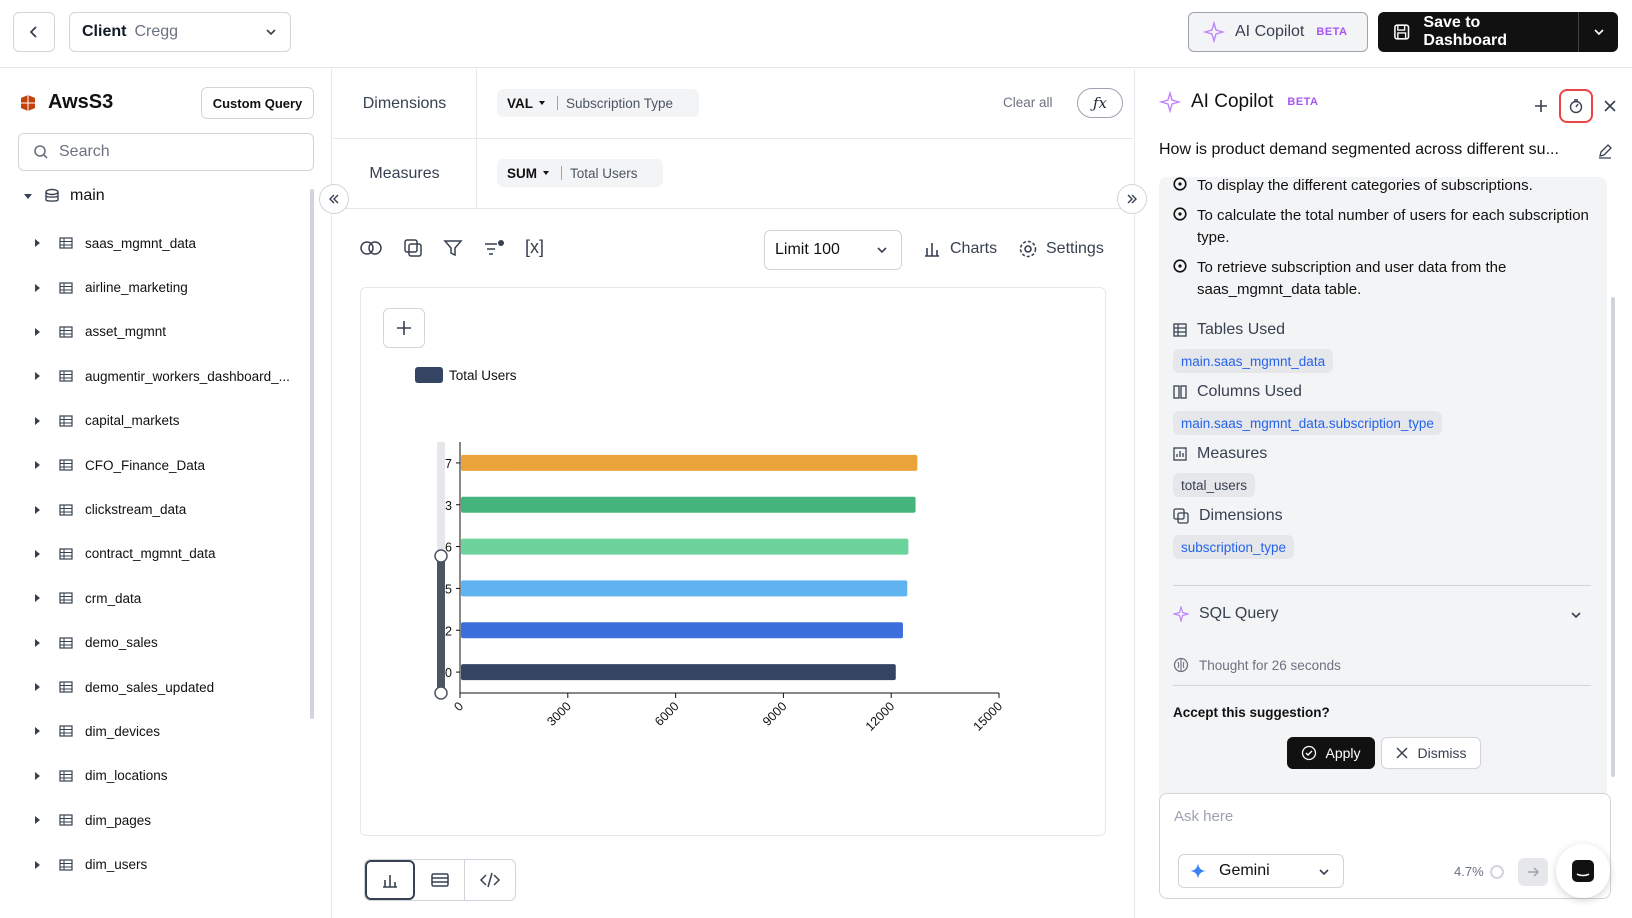  Describe the element at coordinates (161, 776) in the screenshot. I see `table-item: dim_locations` at that location.